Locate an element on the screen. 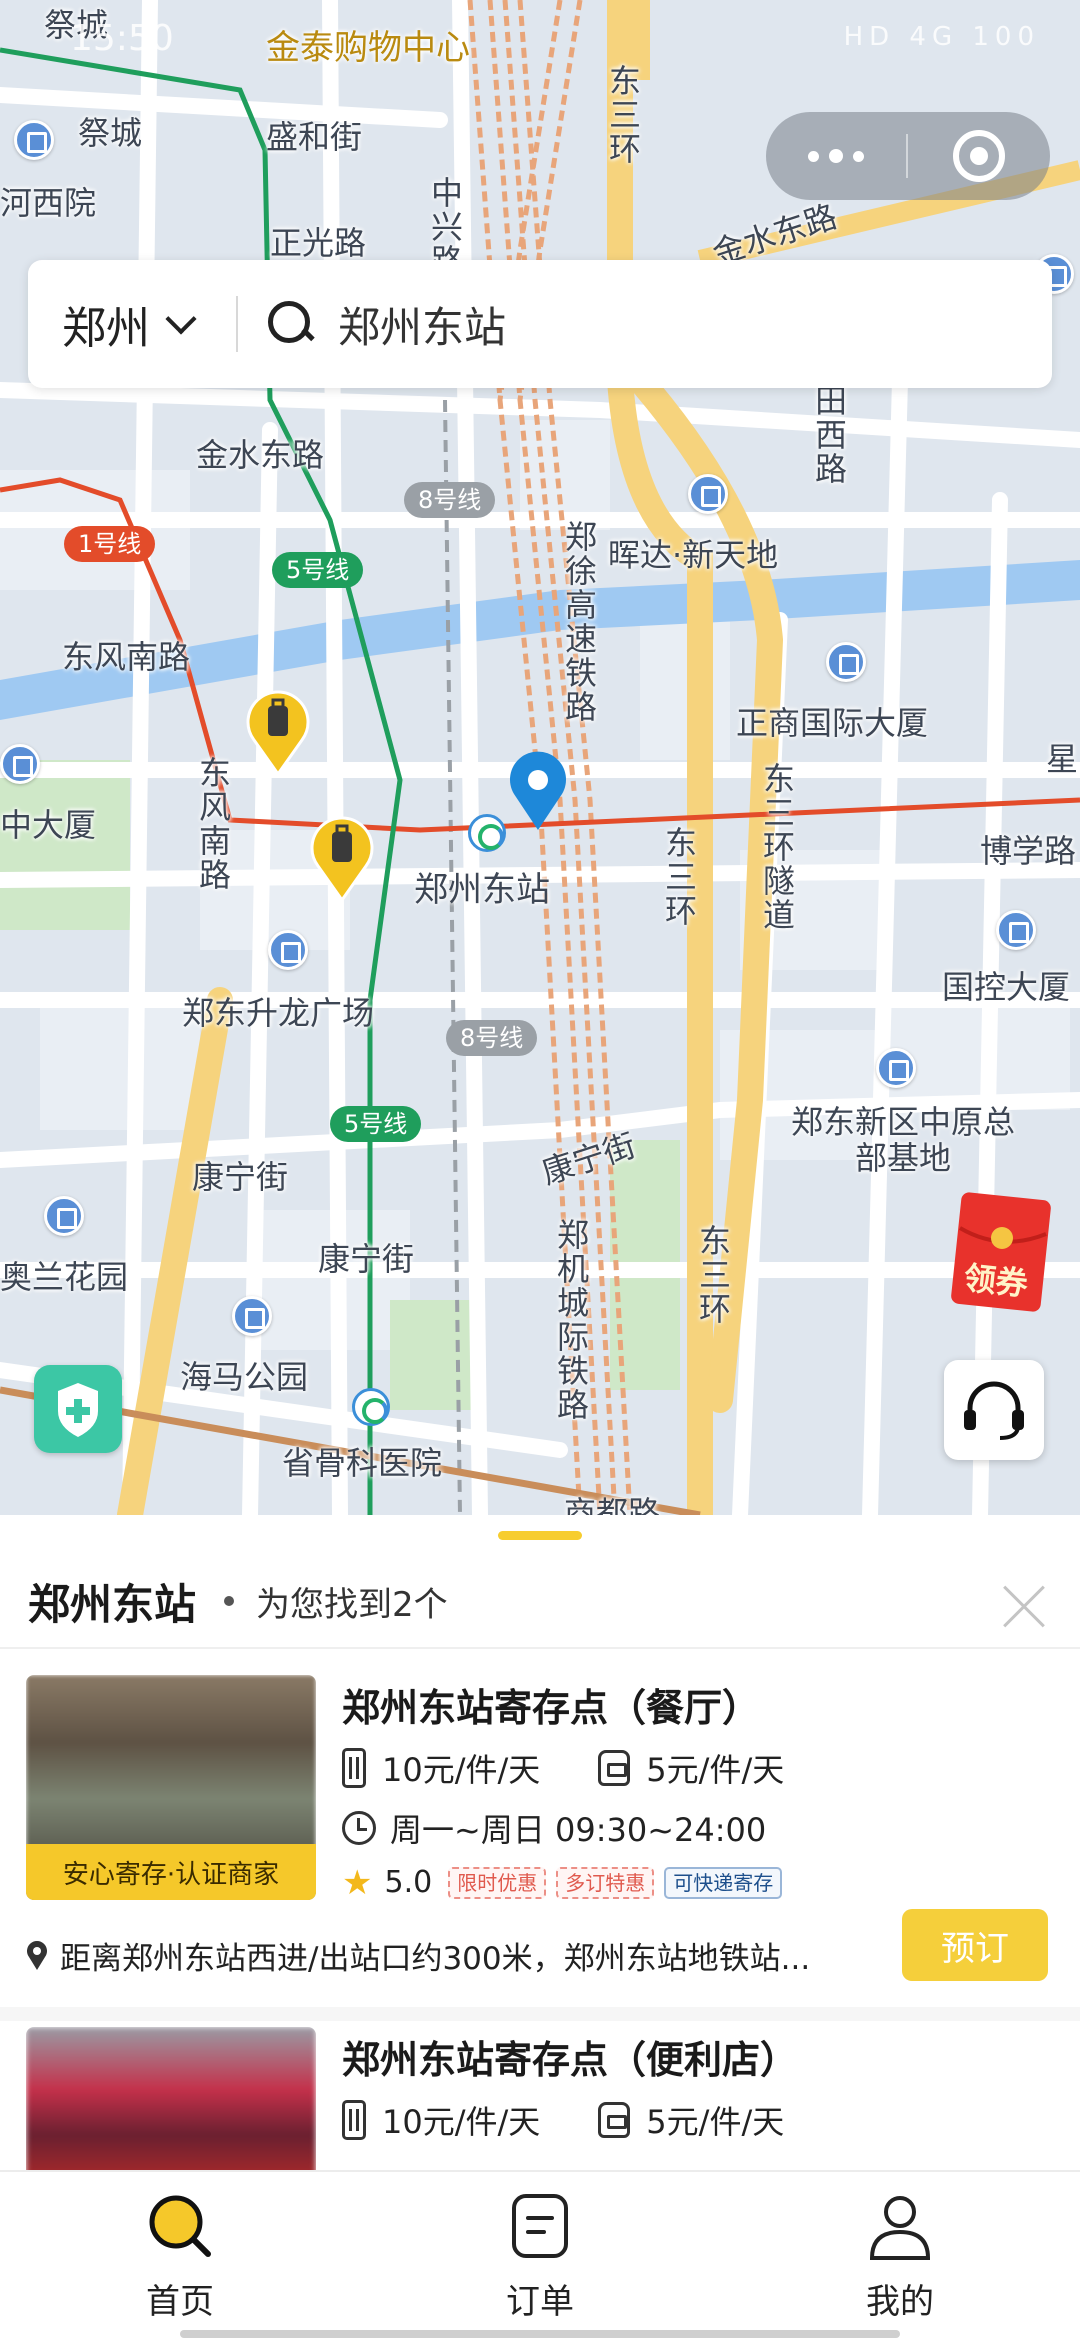 Image resolution: width=1080 pixels, height=2340 pixels. promo-tag: 多订特惠 is located at coordinates (605, 1882).